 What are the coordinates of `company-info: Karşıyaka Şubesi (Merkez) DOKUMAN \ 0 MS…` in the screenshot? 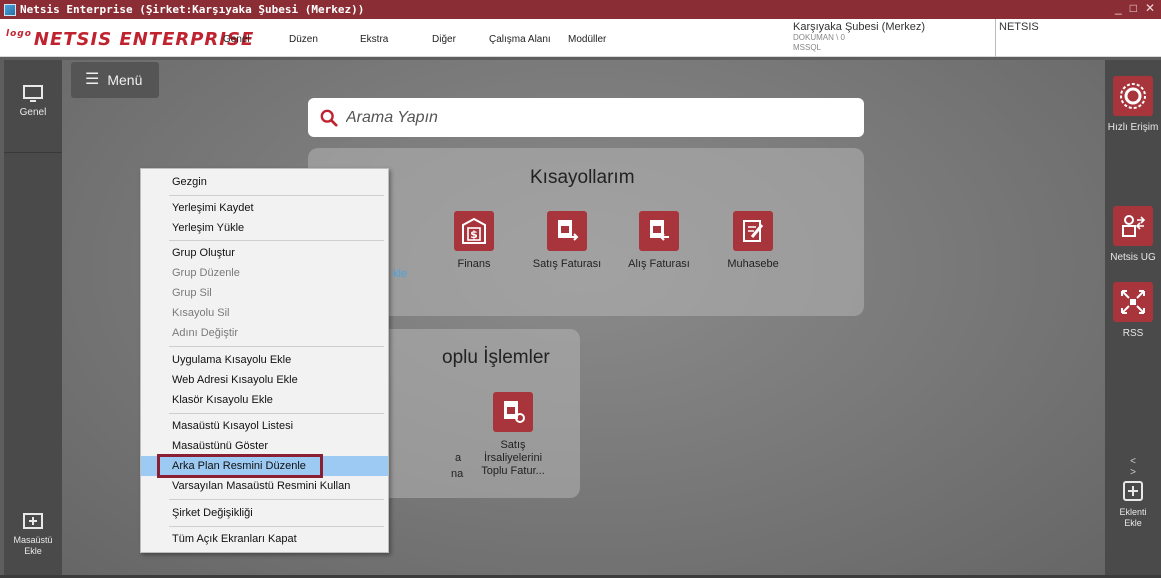 It's located at (859, 37).